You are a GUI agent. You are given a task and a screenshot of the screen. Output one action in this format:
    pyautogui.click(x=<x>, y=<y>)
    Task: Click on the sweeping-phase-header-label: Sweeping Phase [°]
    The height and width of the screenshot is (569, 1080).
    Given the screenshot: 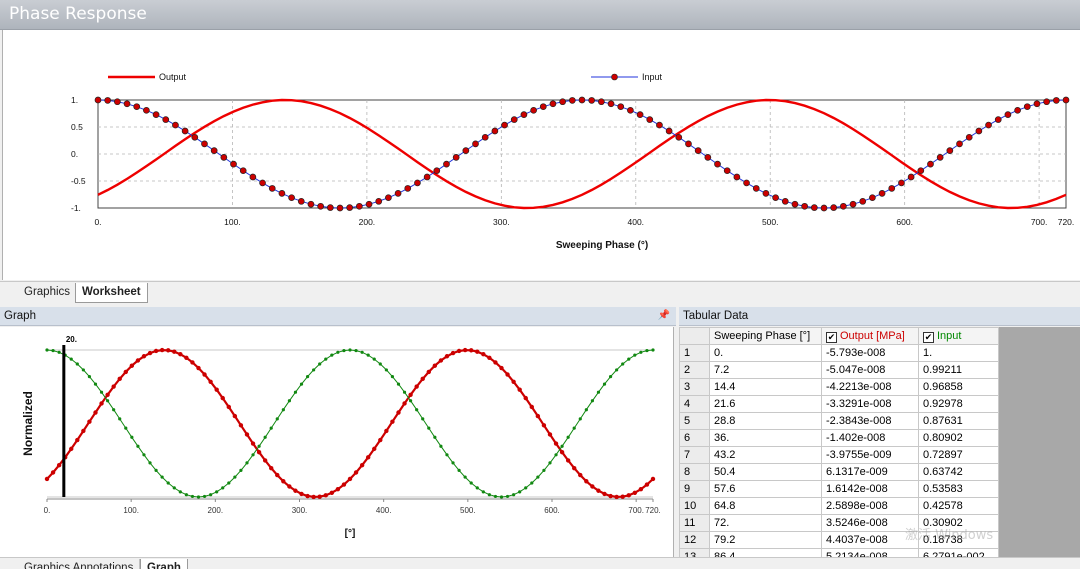 What is the action you would take?
    pyautogui.click(x=762, y=336)
    